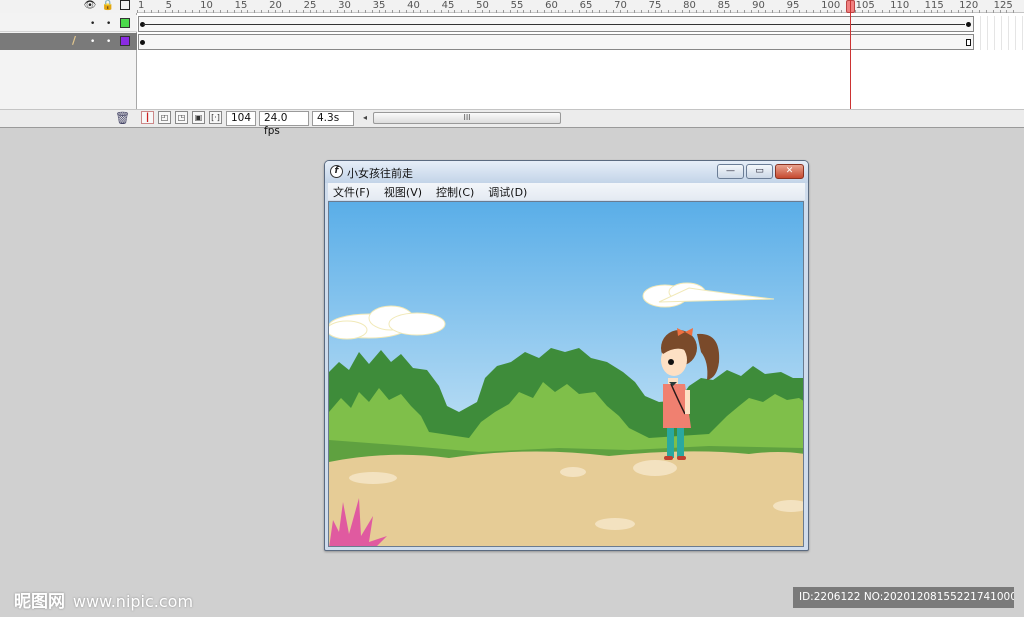  I want to click on layer-row-2: / • •, so click(68, 41).